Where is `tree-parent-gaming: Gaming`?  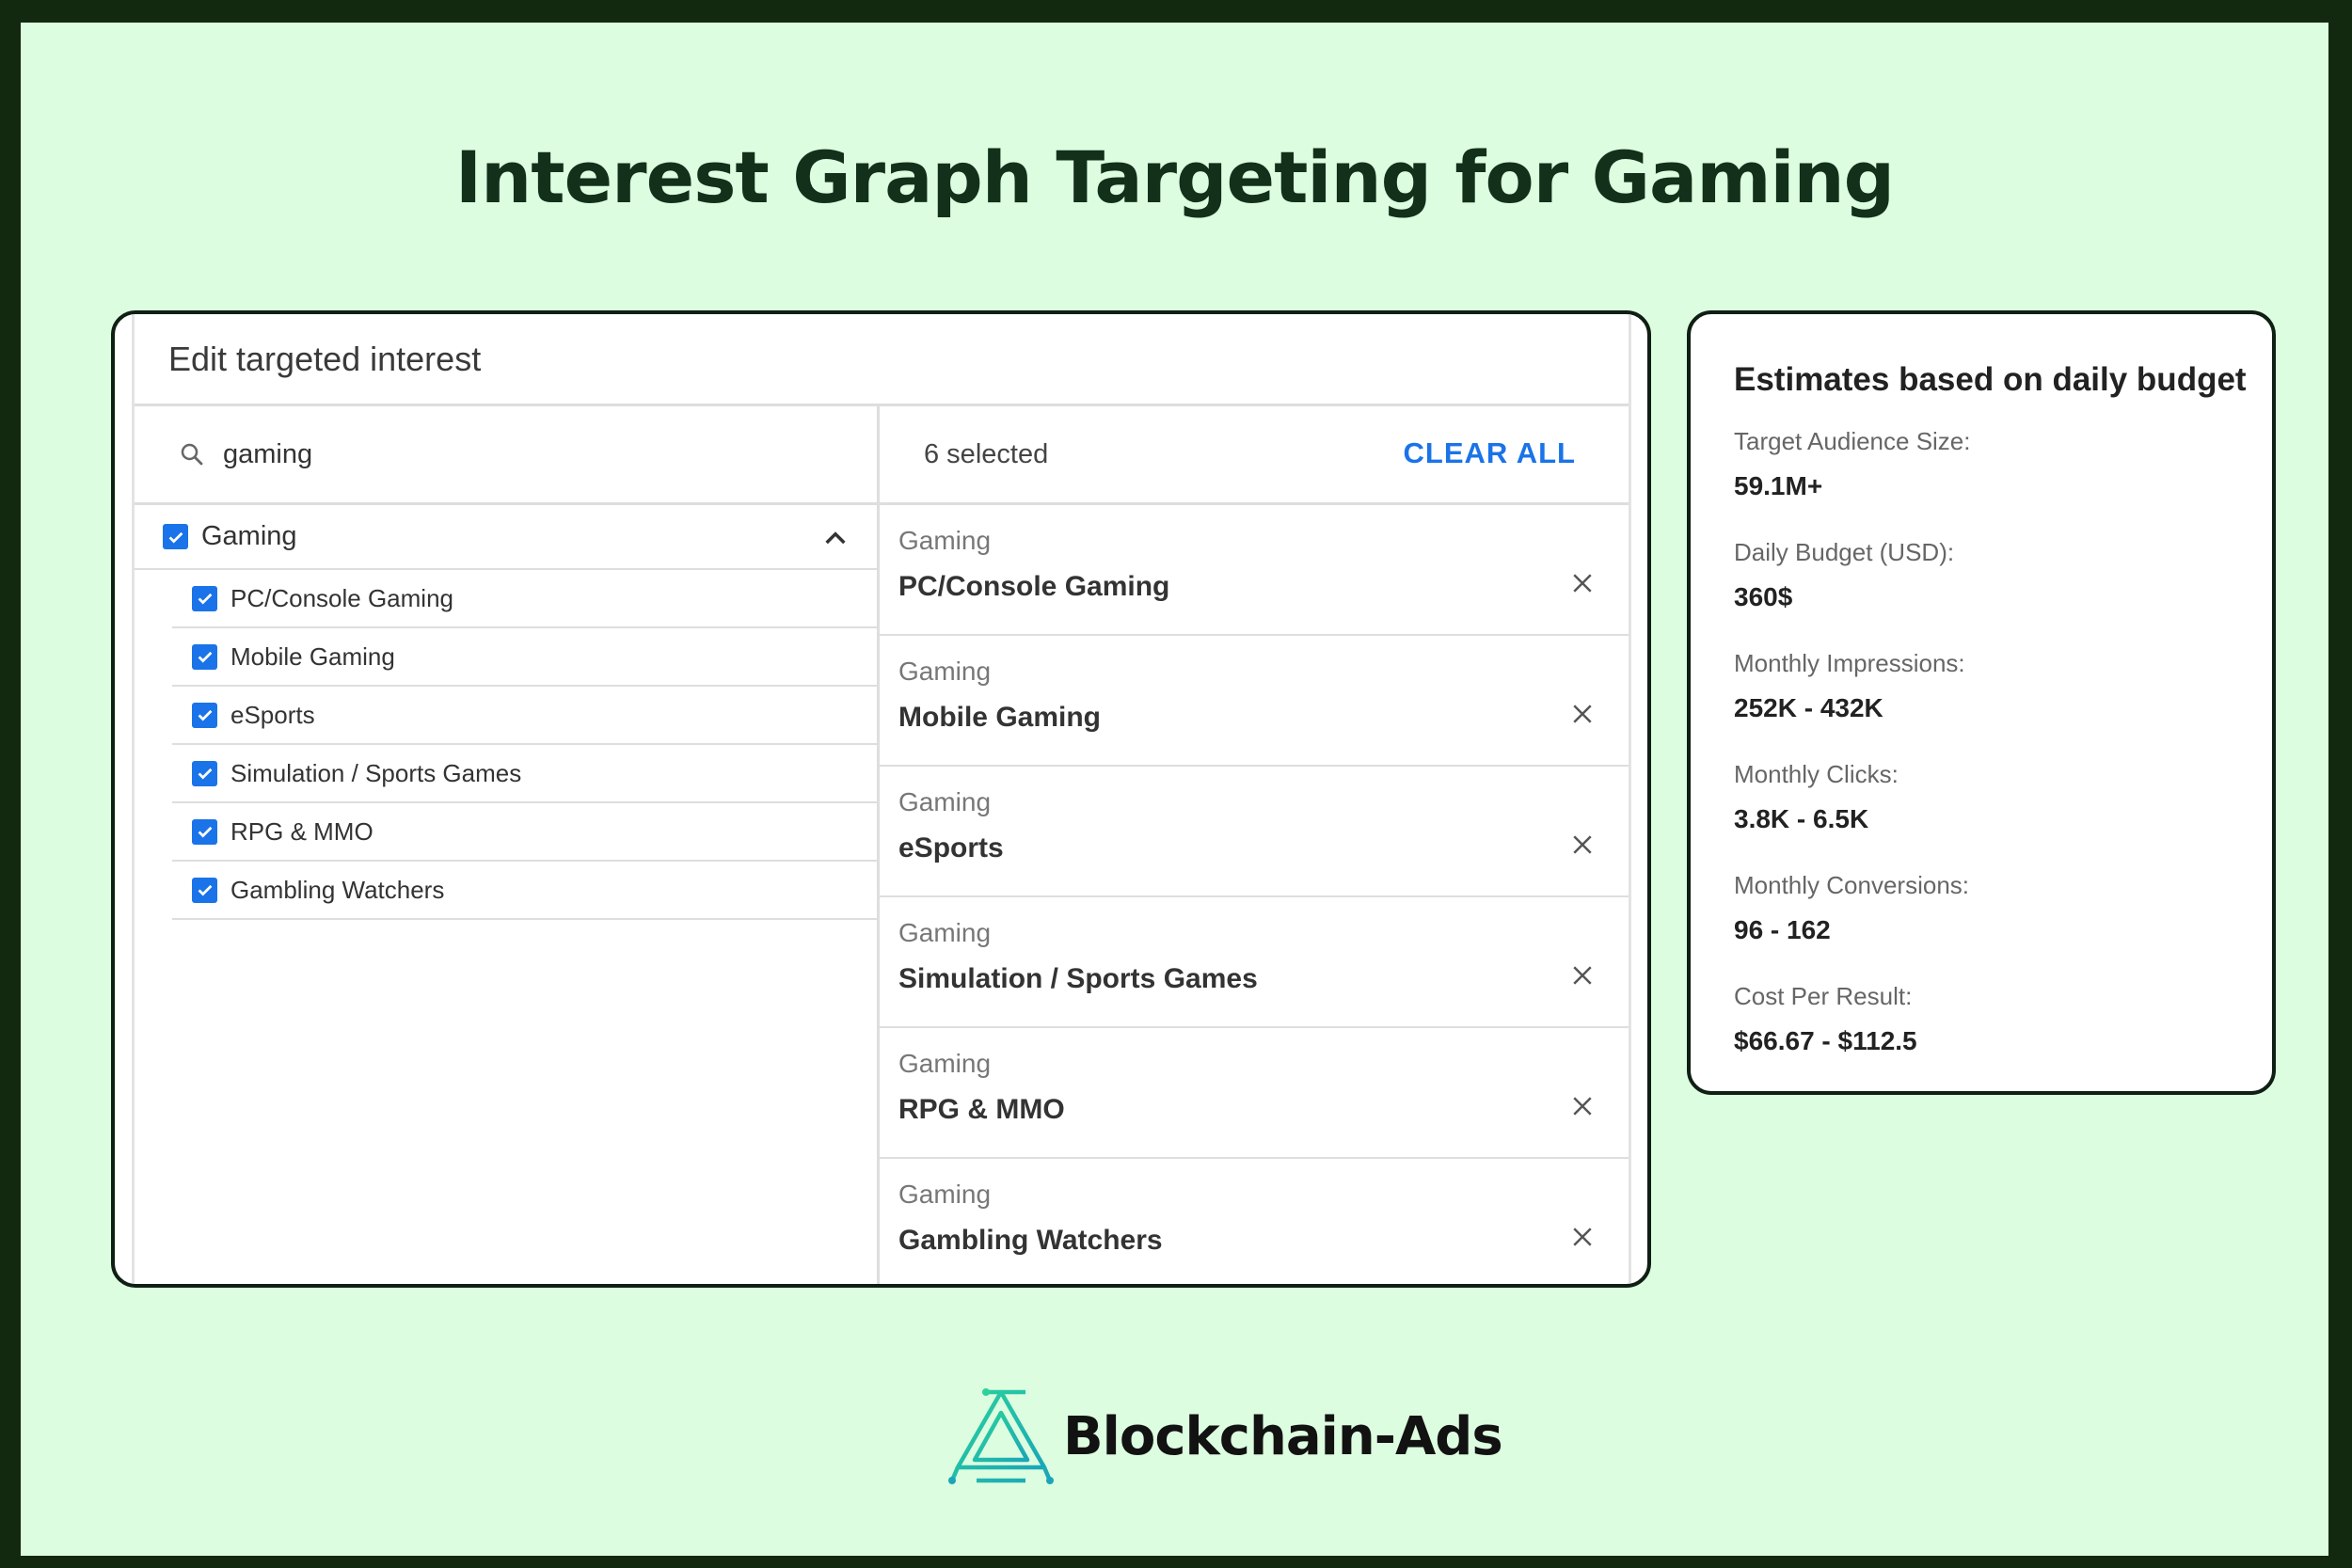
tree-parent-gaming: Gaming is located at coordinates (506, 537).